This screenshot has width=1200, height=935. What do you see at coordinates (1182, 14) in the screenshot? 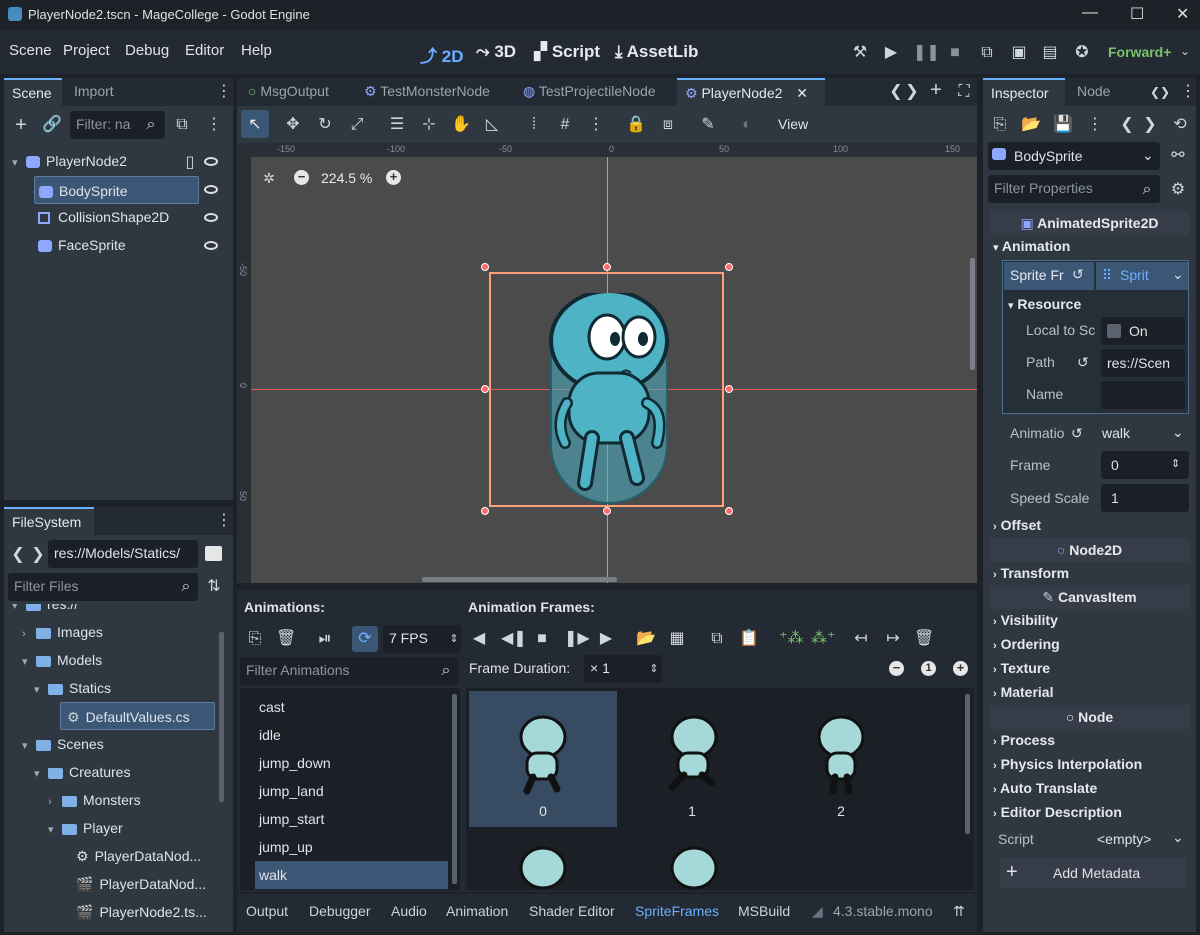
I see `close-icon: ✕` at bounding box center [1182, 14].